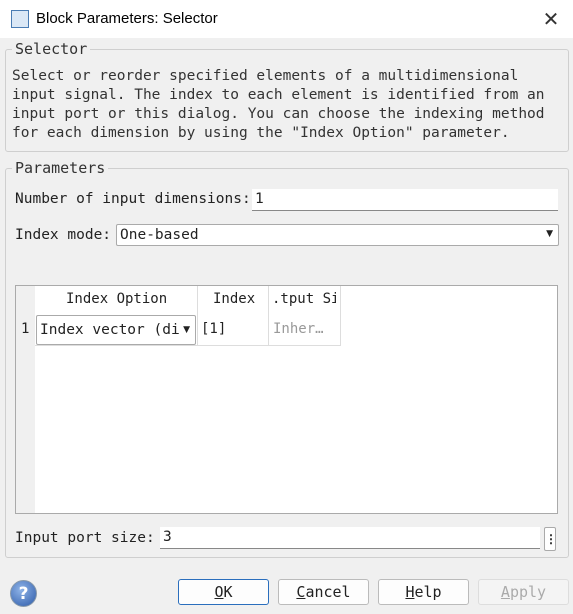 The image size is (573, 614). What do you see at coordinates (223, 592) in the screenshot?
I see `ok-button: OK` at bounding box center [223, 592].